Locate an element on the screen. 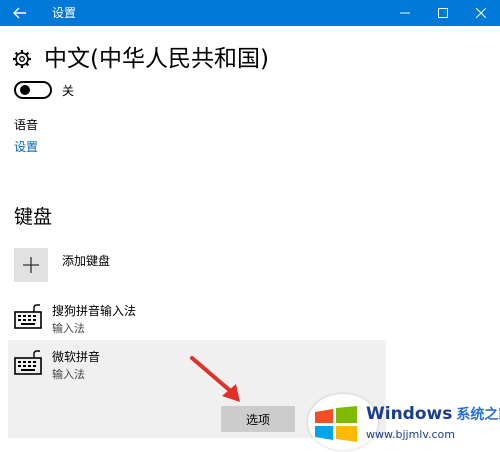 The height and width of the screenshot is (452, 500). options-button: 选项 is located at coordinates (258, 419).